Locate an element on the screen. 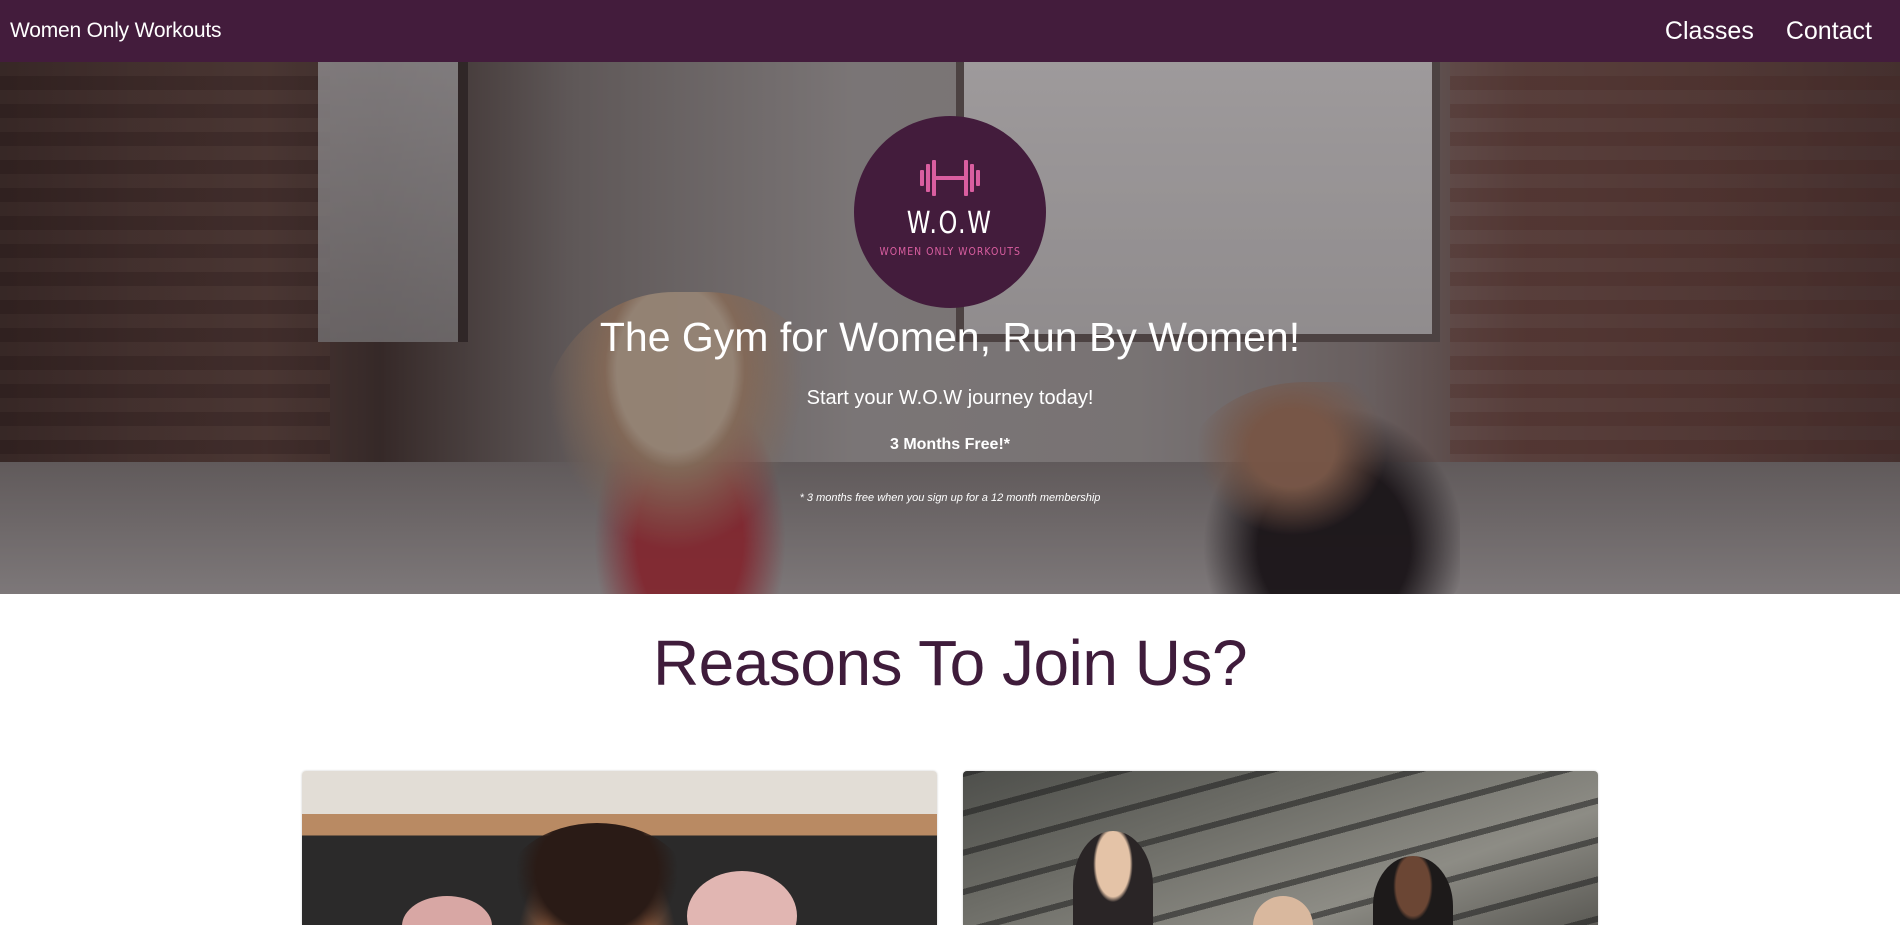 The height and width of the screenshot is (925, 1900). reason-card-boxing is located at coordinates (619, 848).